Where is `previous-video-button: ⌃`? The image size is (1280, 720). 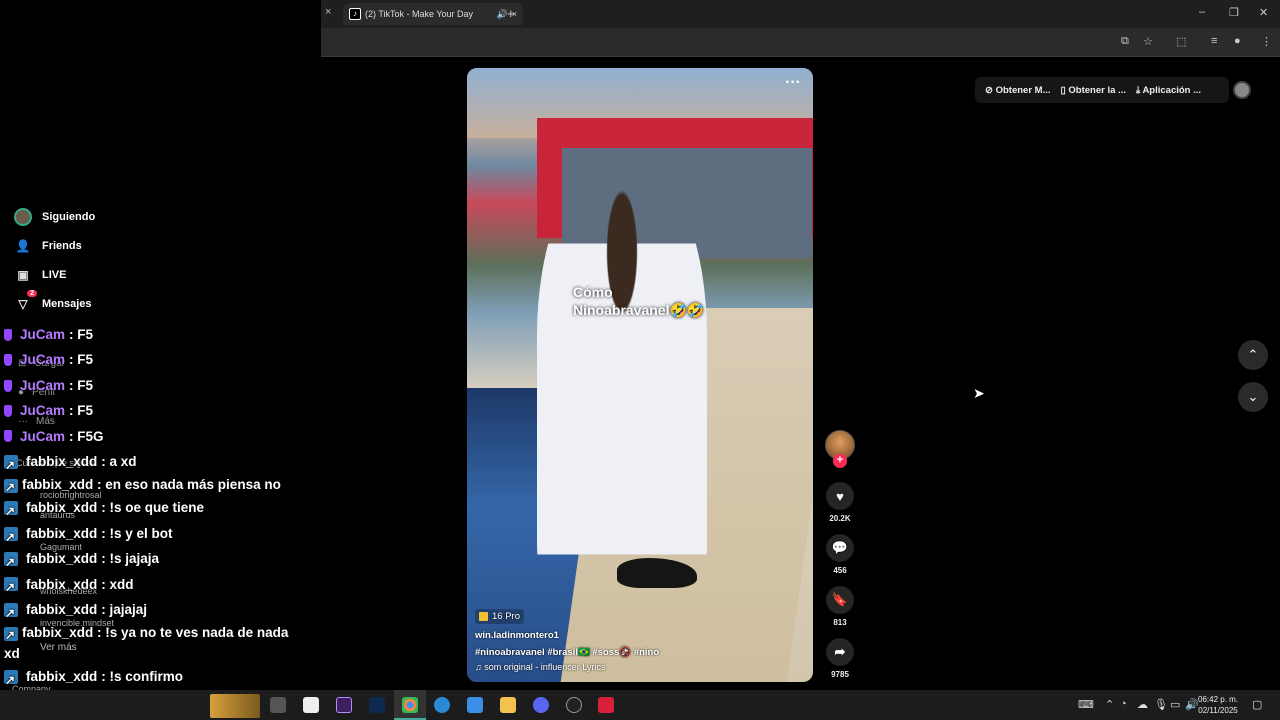
previous-video-button: ⌃ is located at coordinates (1253, 355).